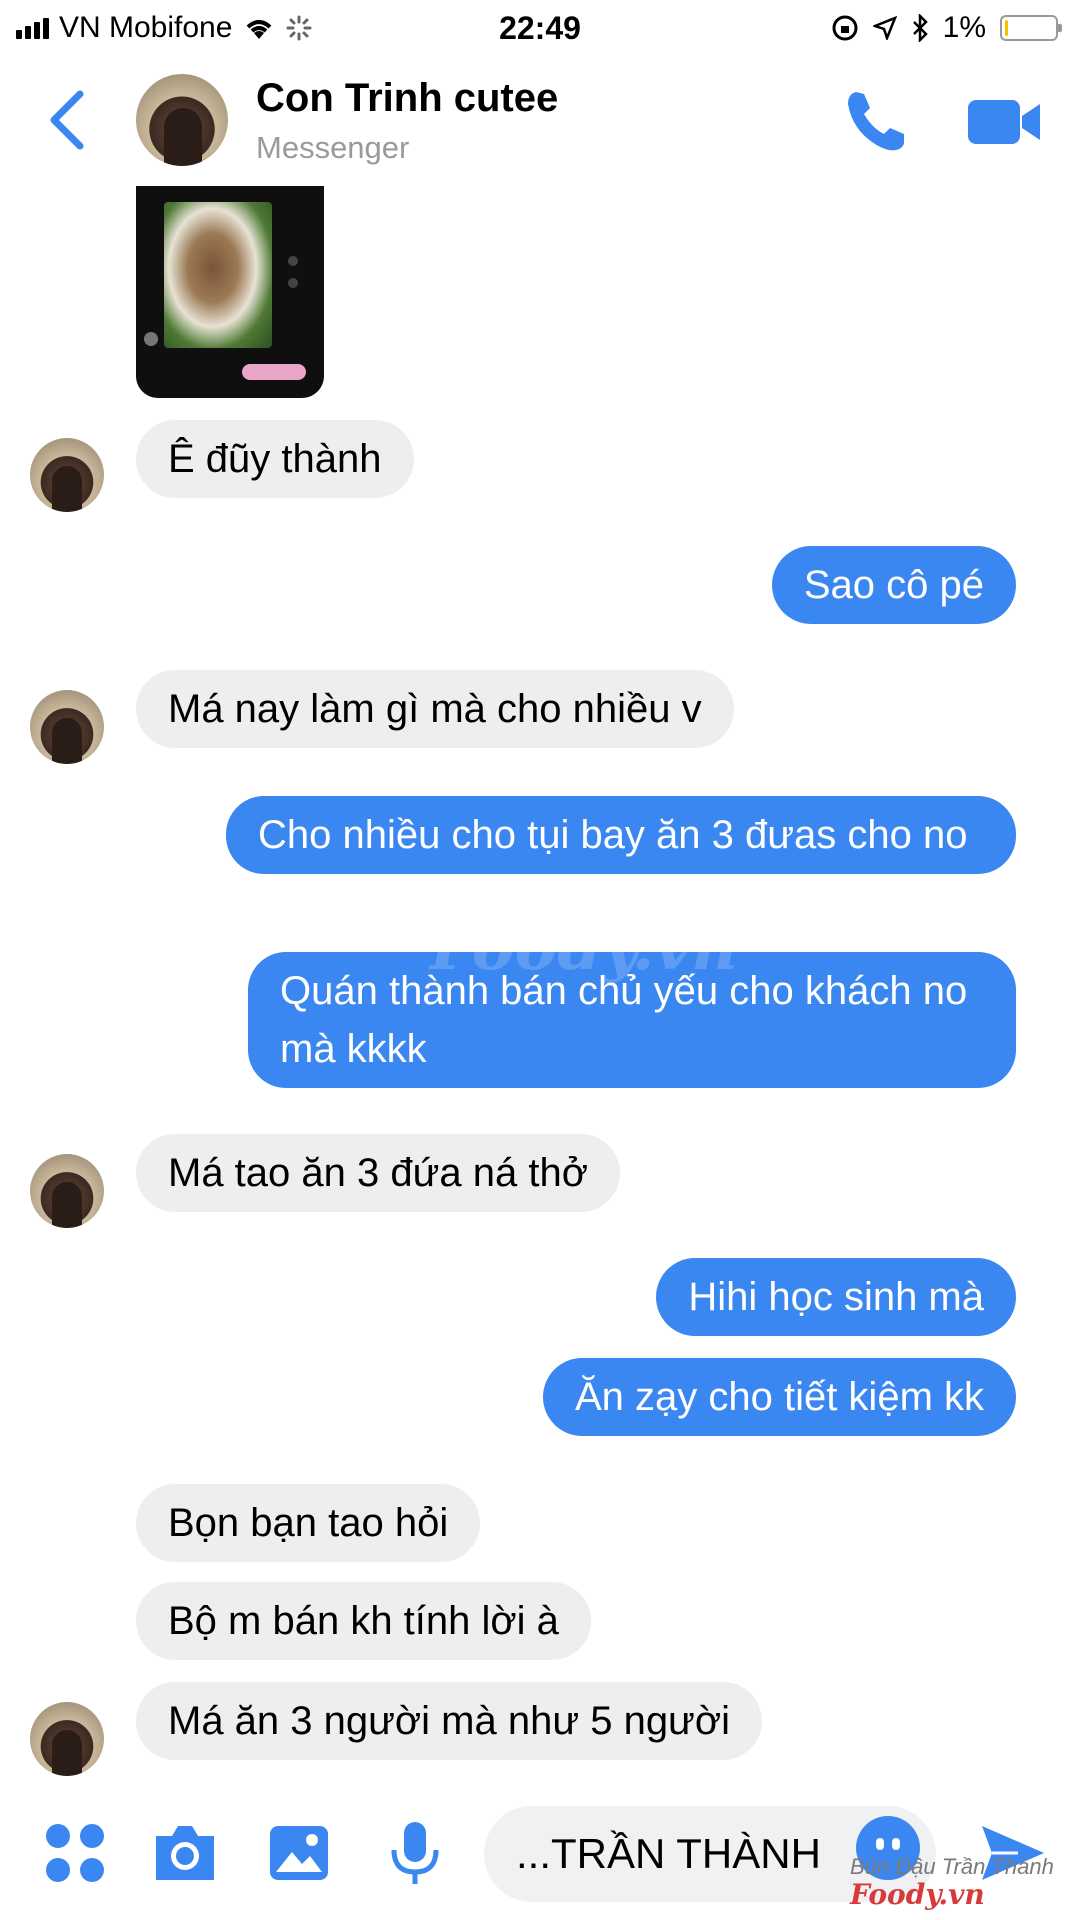 This screenshot has width=1080, height=1920. I want to click on camera-icon, so click(185, 1853).